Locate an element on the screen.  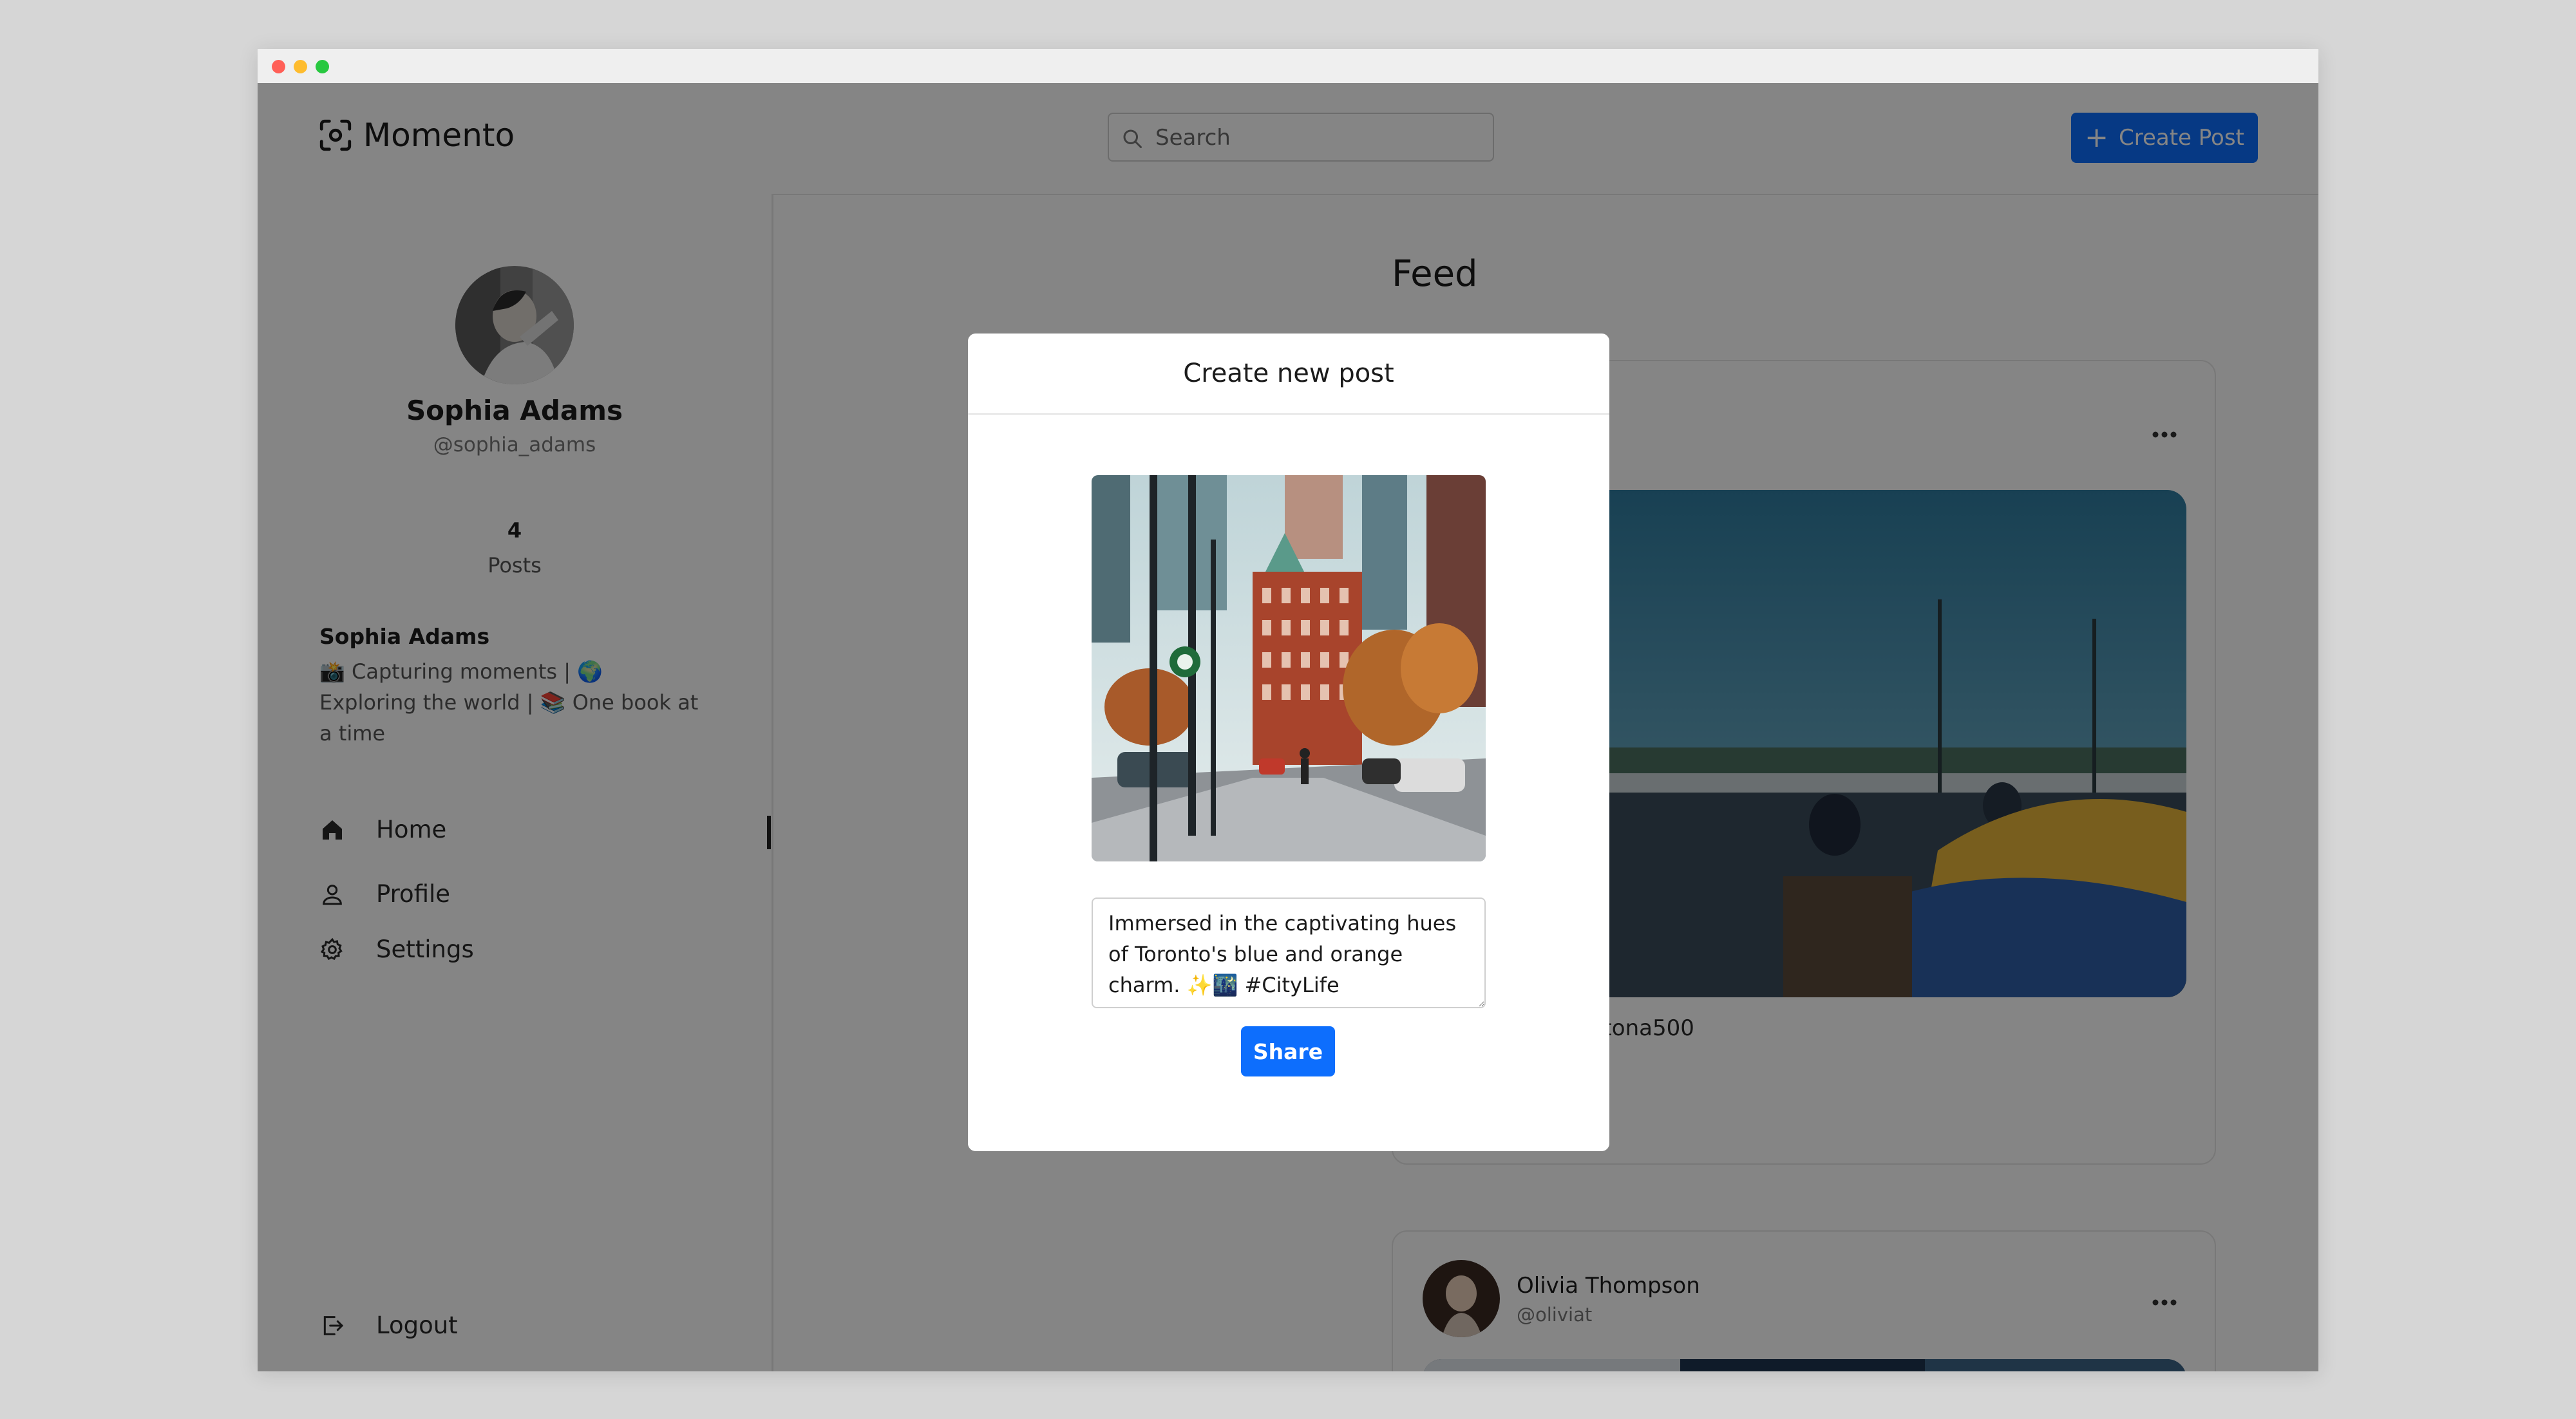
post-image-preview is located at coordinates (1289, 668).